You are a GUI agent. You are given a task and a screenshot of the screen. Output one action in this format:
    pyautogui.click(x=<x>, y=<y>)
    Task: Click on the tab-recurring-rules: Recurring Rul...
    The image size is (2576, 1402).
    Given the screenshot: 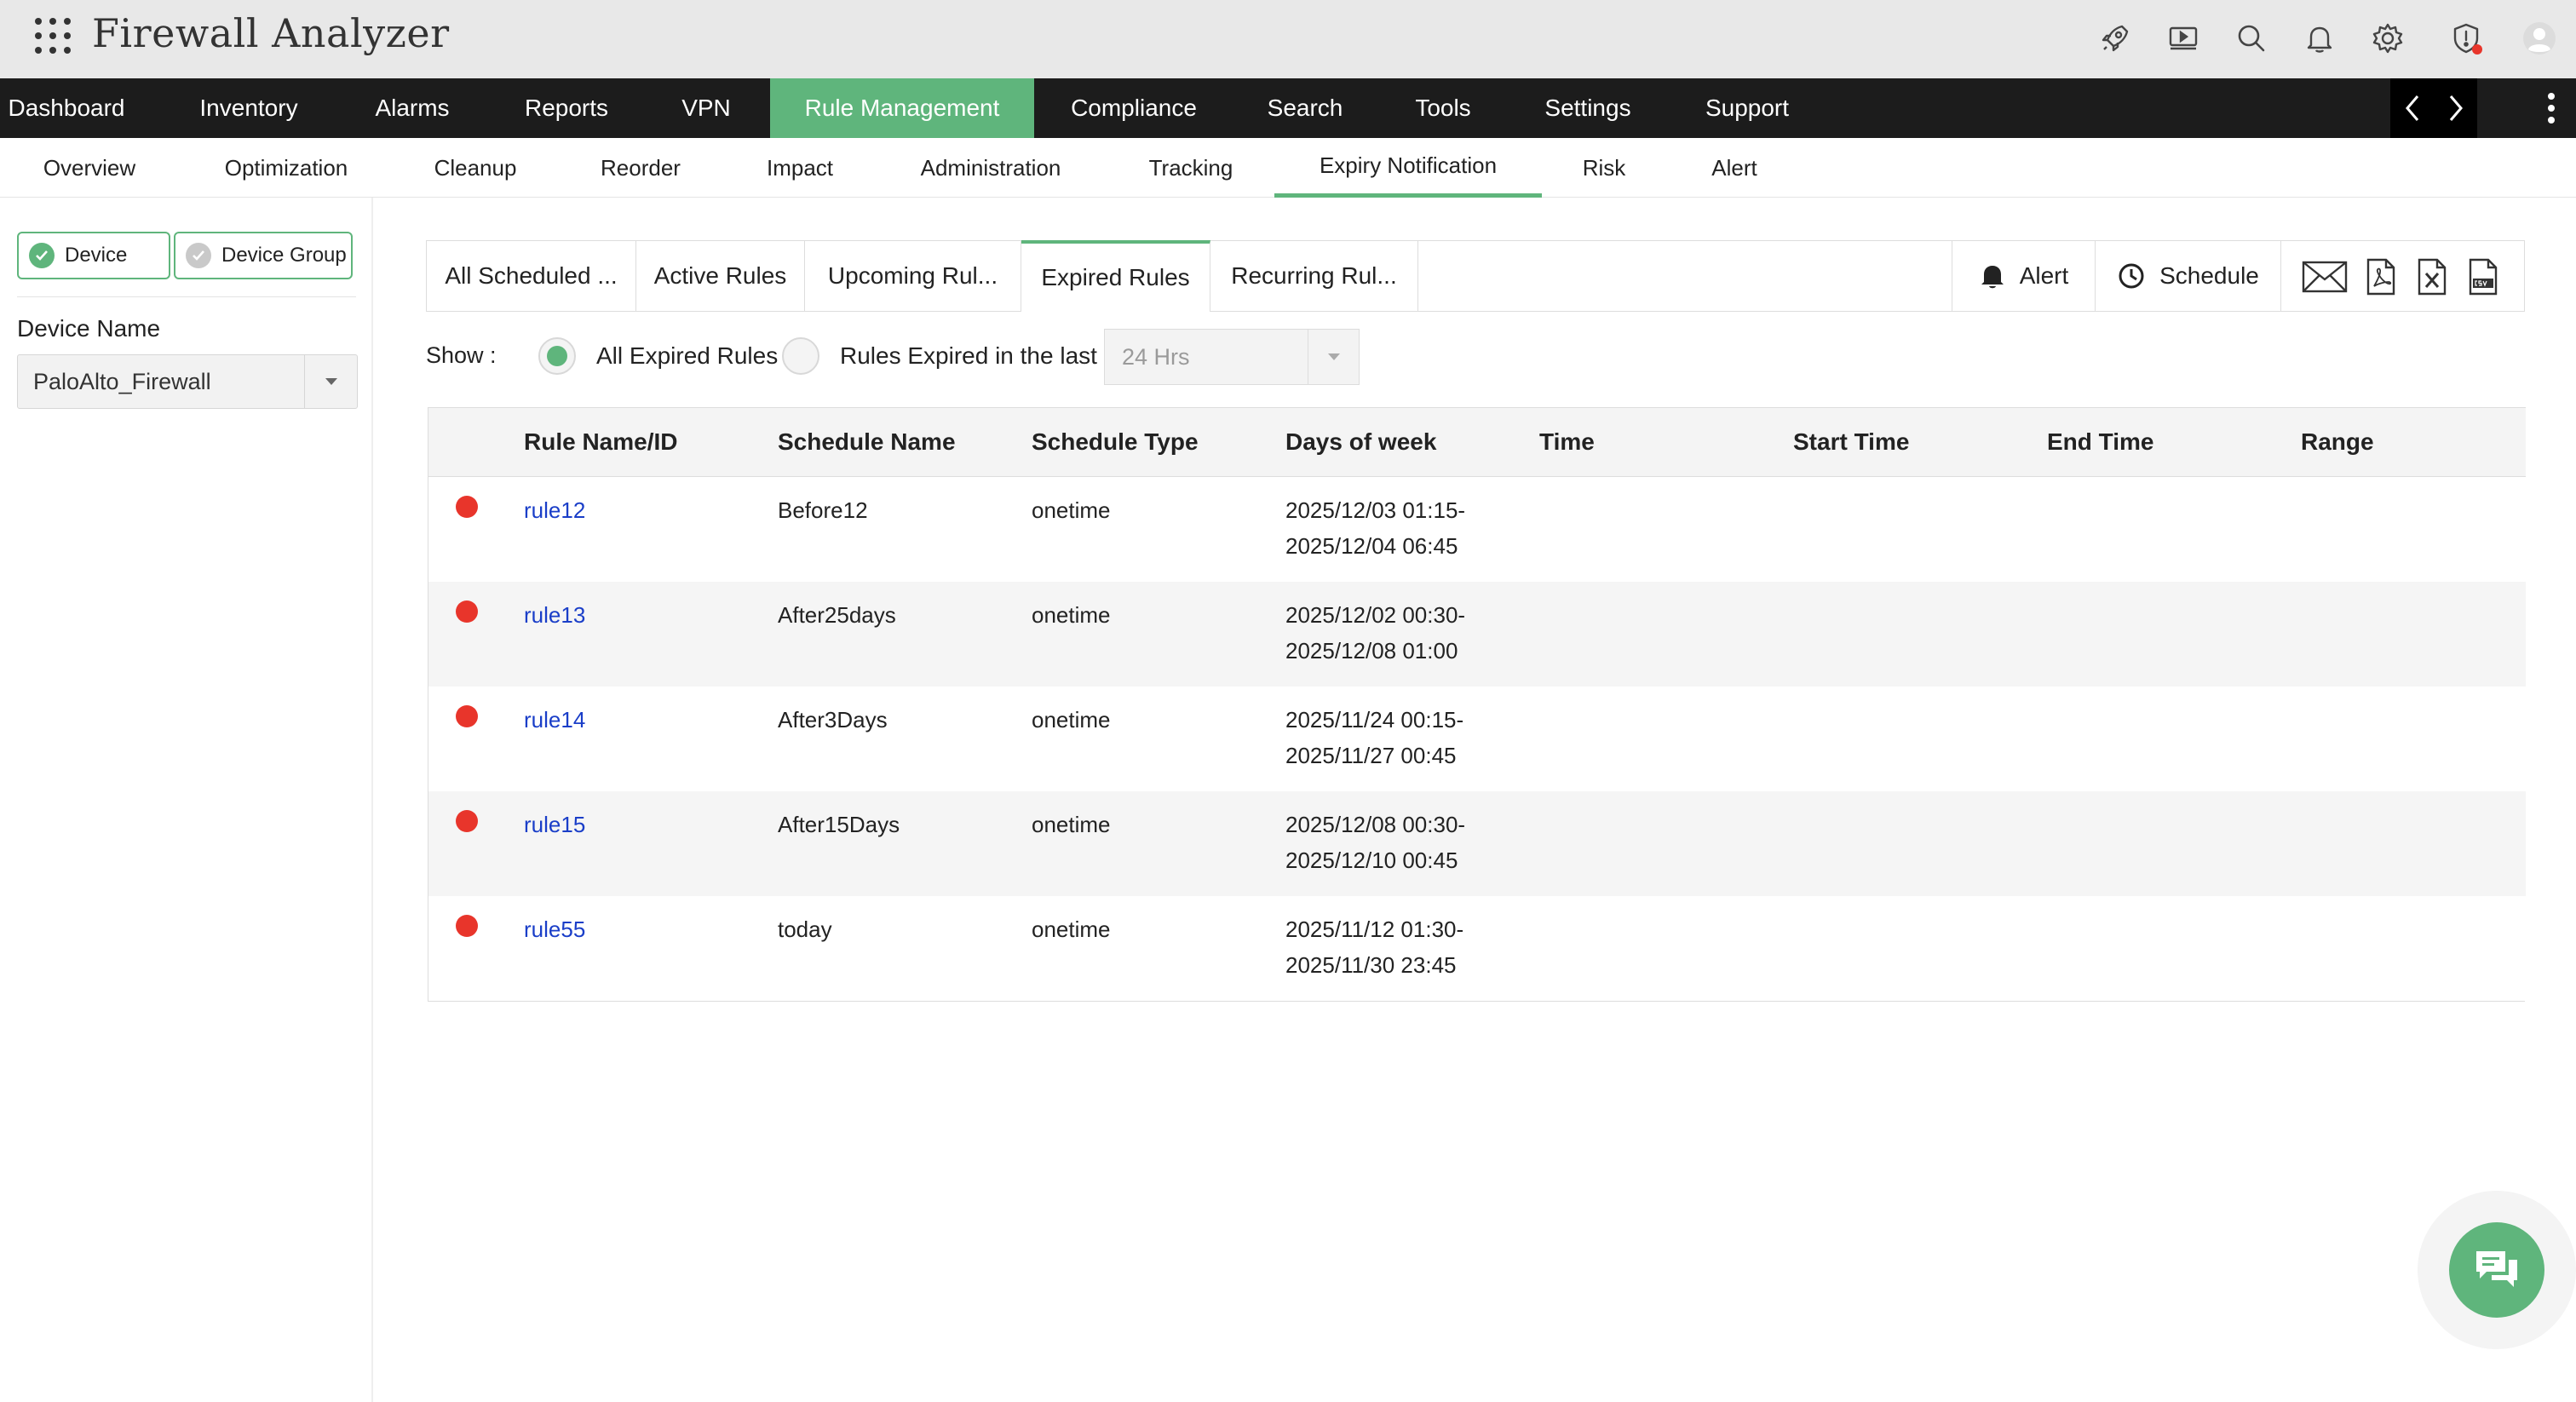 What is the action you would take?
    pyautogui.click(x=1314, y=276)
    